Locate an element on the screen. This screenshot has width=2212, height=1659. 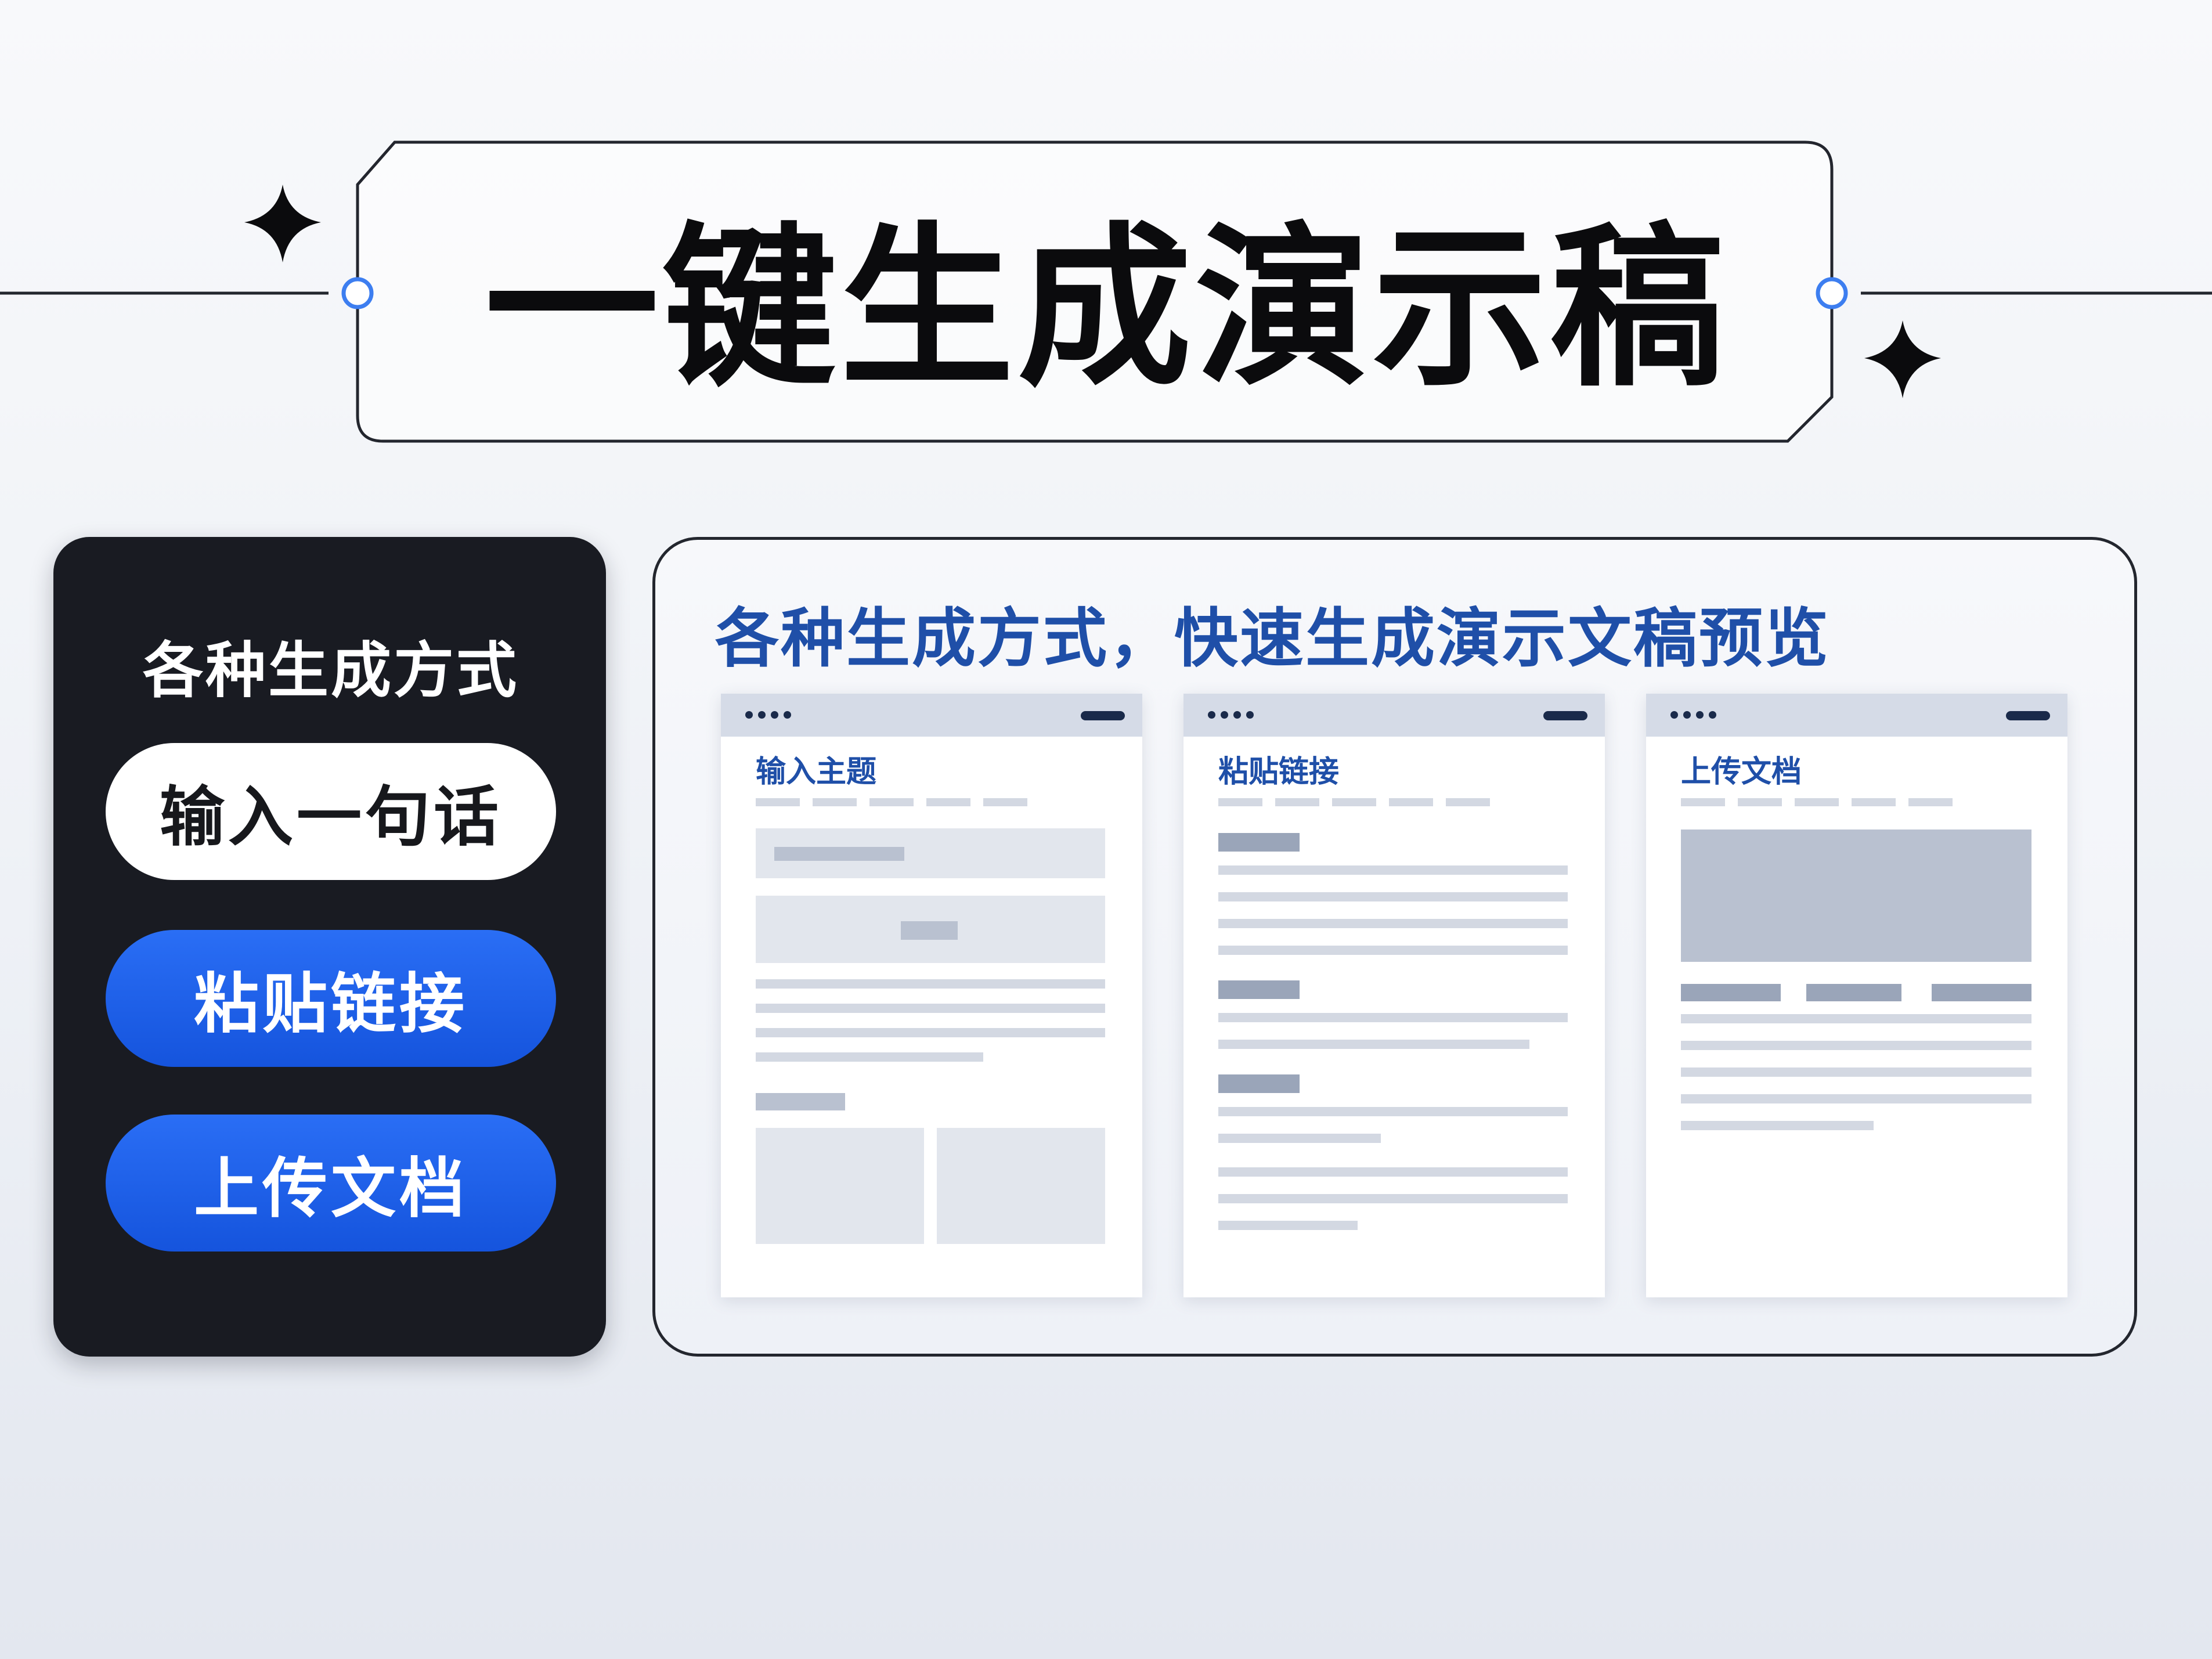
card-label: 上传文档 is located at coordinates (1741, 772).